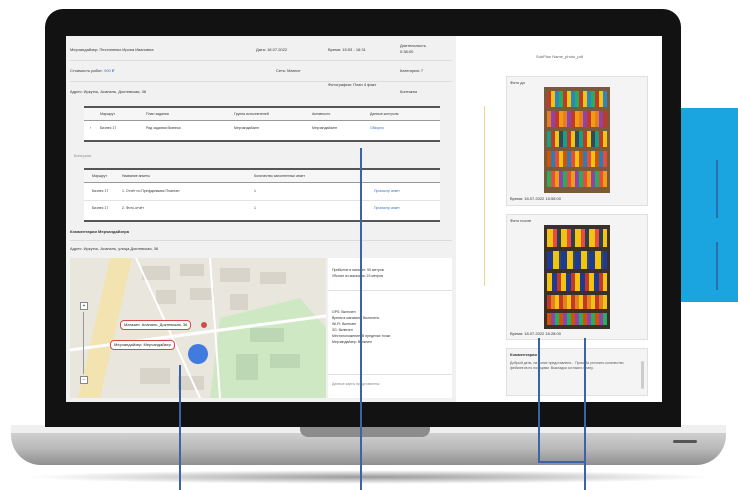 The image size is (738, 490). I want to click on address-row: Адрес: Иркутск, Асаналь, Доктевская, 36, so click(108, 91).